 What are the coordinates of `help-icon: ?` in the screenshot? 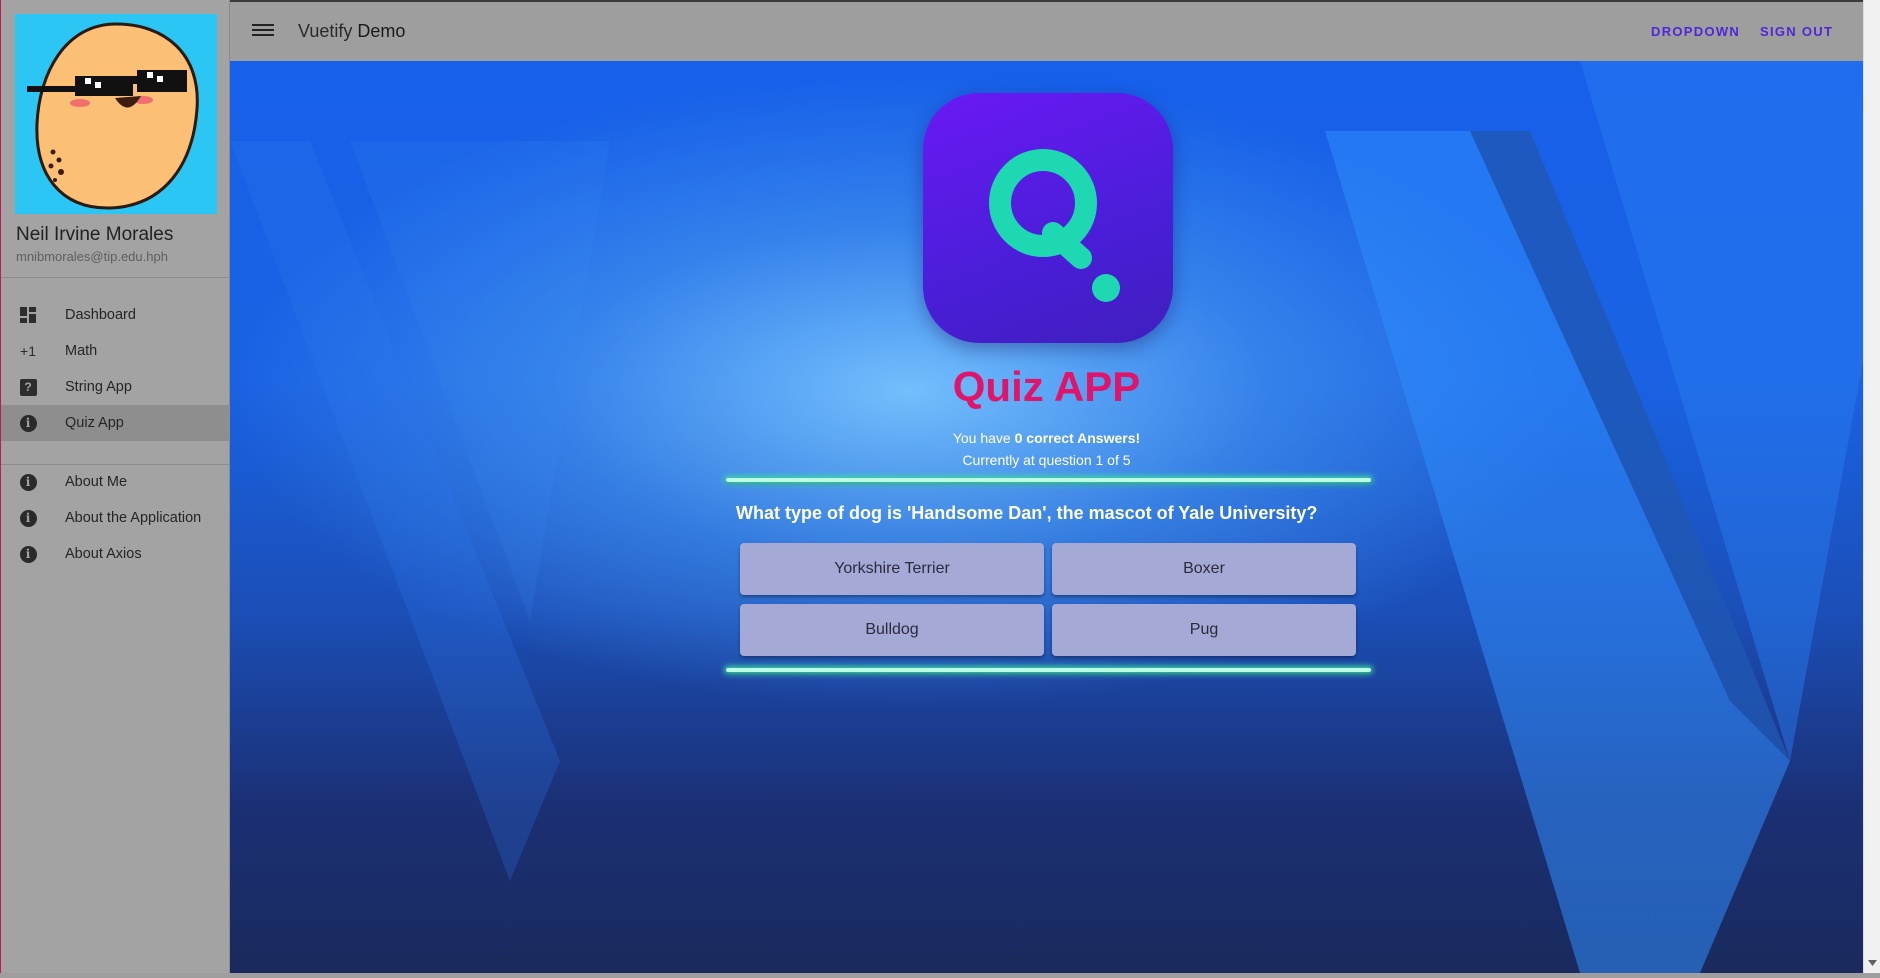 It's located at (28, 387).